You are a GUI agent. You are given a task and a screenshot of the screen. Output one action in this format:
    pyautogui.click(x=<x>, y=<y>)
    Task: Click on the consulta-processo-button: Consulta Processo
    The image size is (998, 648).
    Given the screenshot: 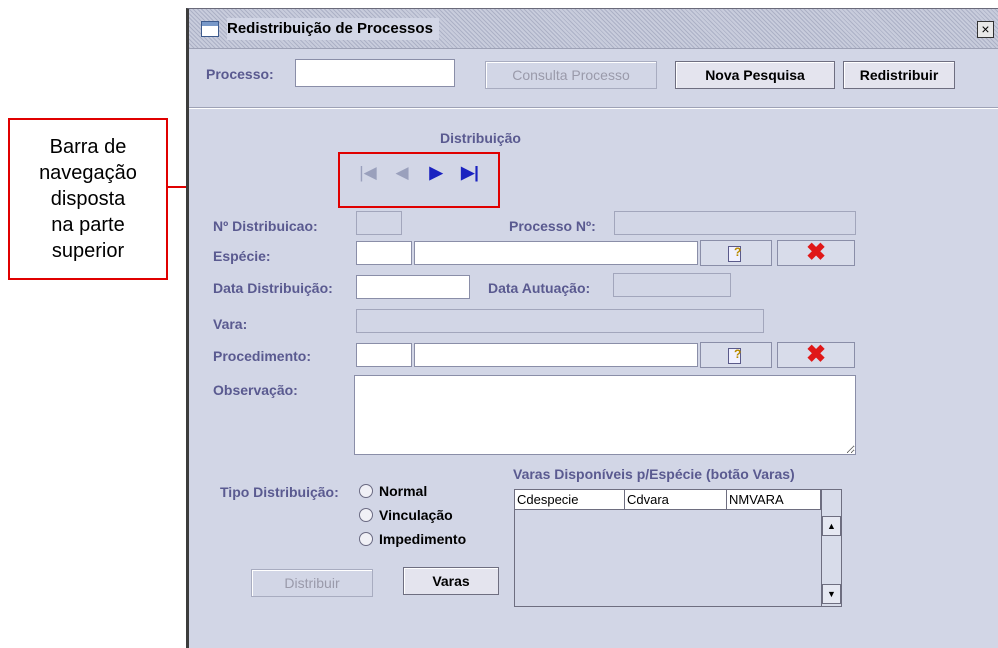 What is the action you would take?
    pyautogui.click(x=571, y=75)
    